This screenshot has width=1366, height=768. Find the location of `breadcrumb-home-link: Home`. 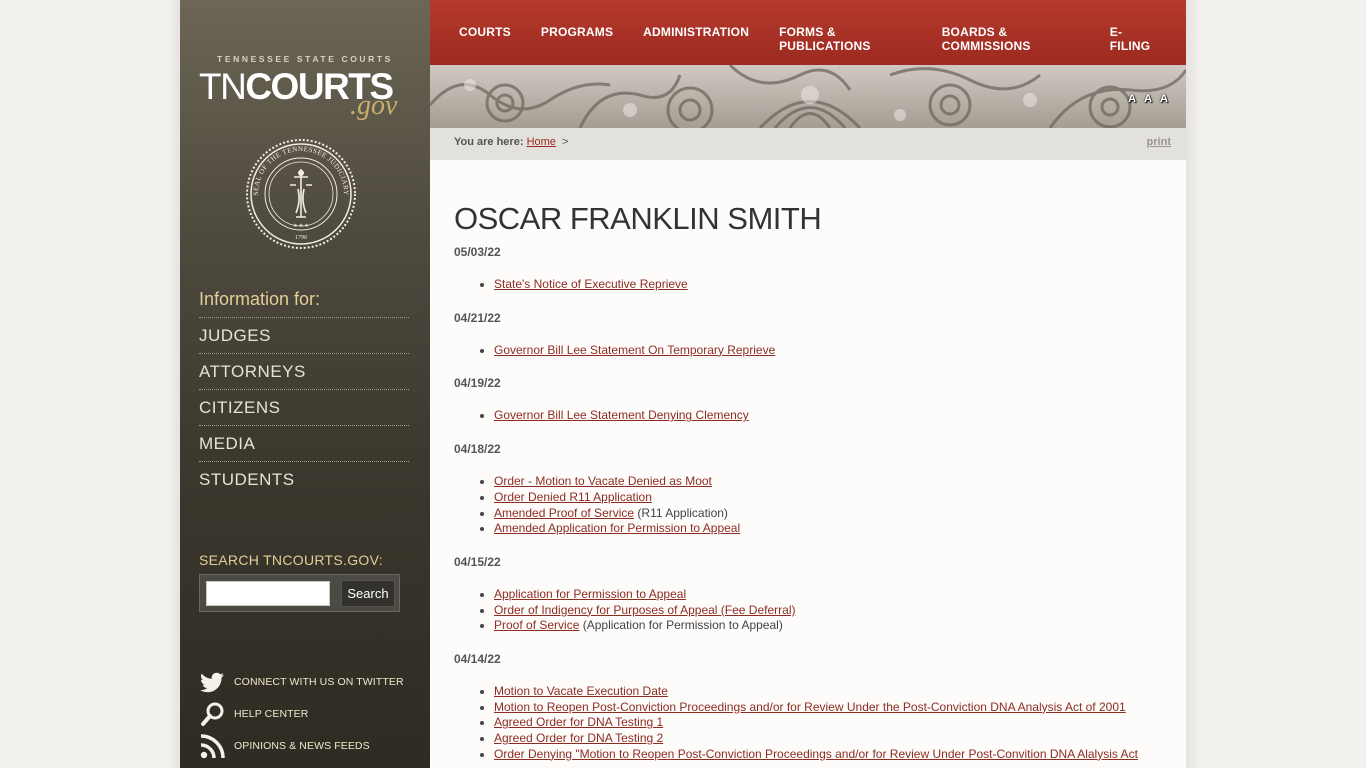

breadcrumb-home-link: Home is located at coordinates (541, 142).